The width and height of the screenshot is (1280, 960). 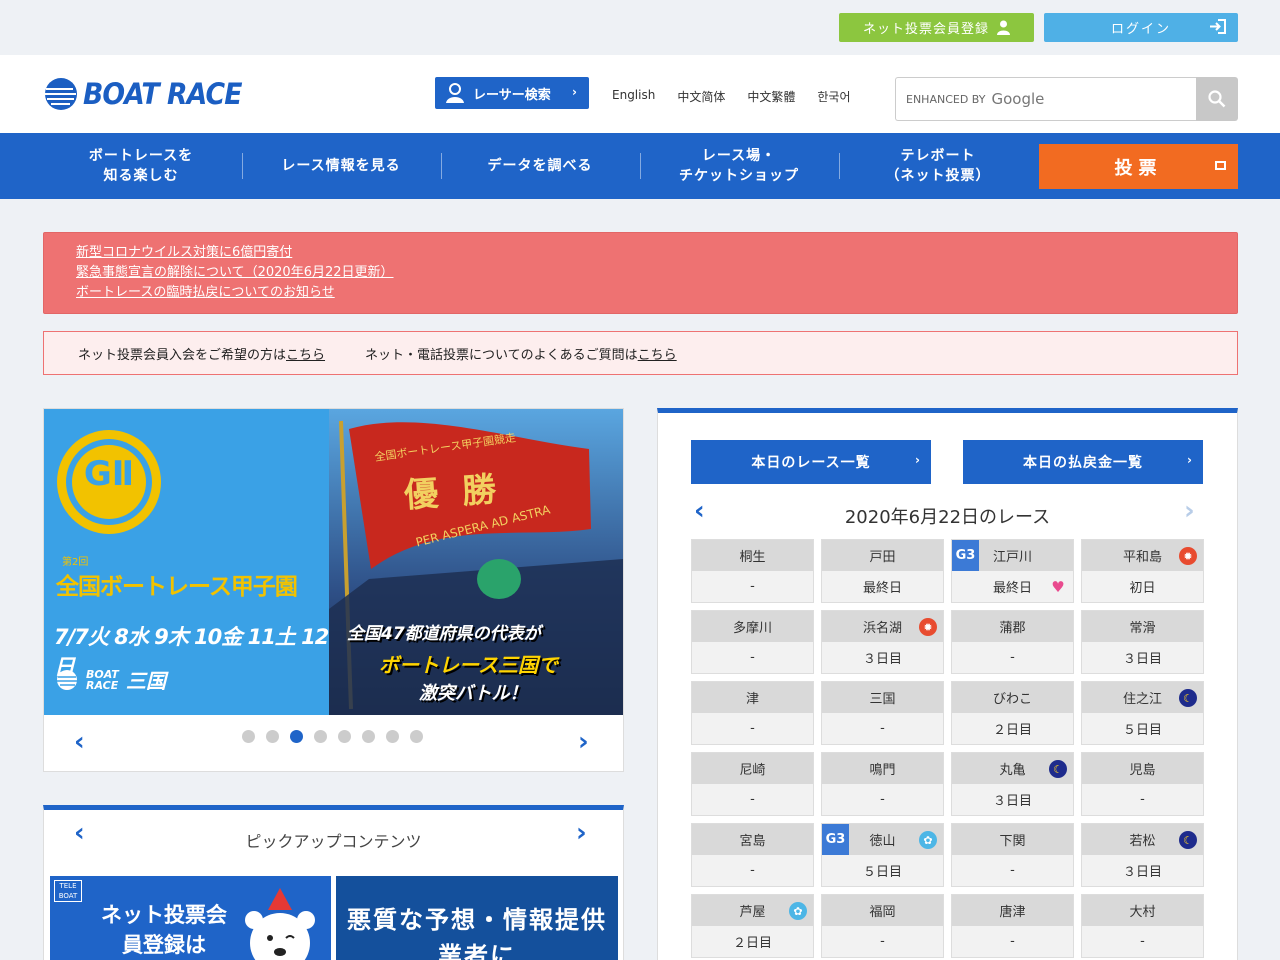 I want to click on venue-name-text: 浜名湖, so click(x=882, y=628).